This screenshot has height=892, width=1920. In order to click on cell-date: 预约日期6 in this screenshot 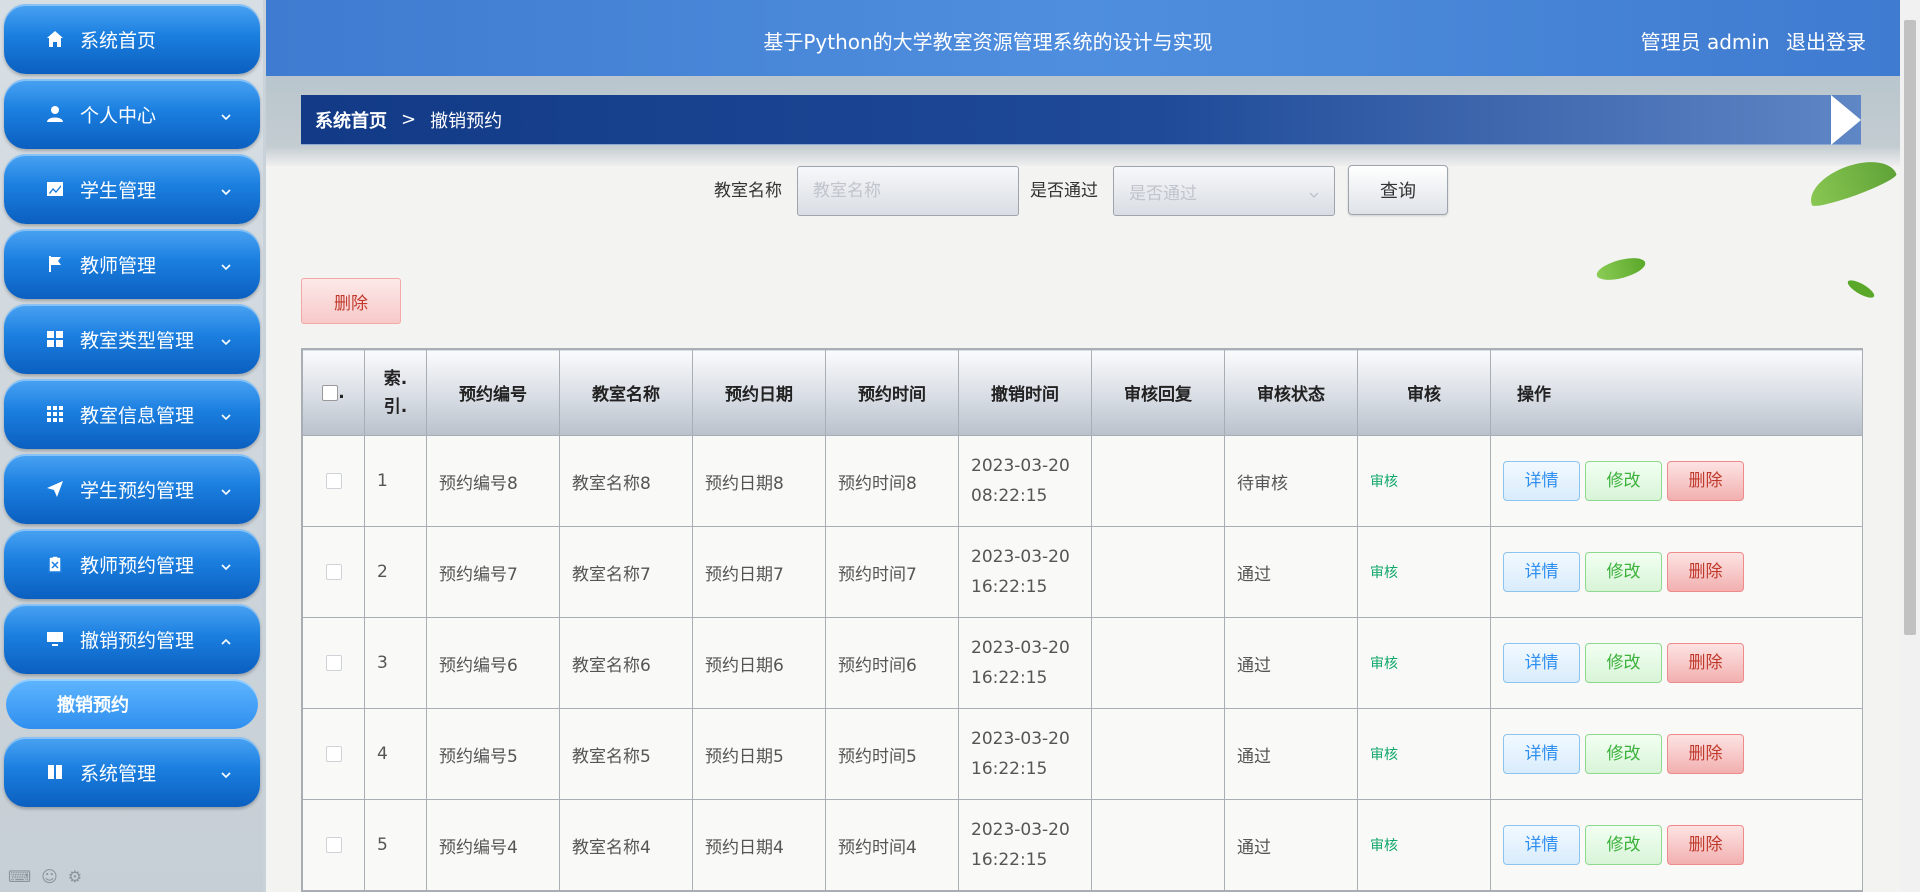, I will do `click(759, 663)`.